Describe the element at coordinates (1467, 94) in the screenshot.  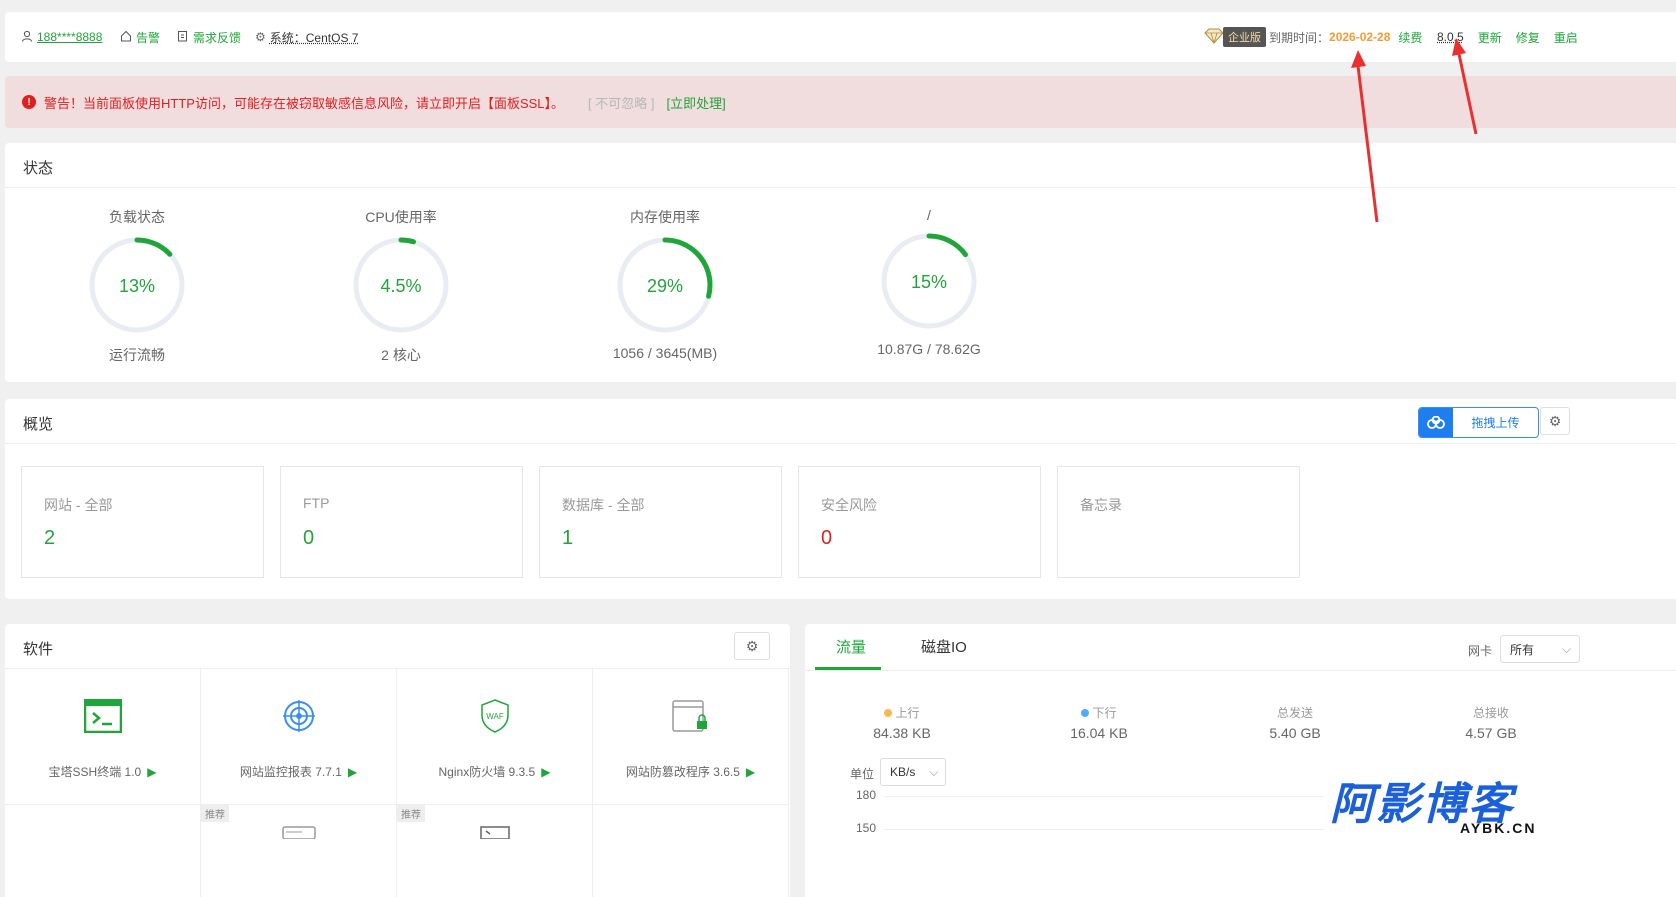
I see `arrow-line-version` at that location.